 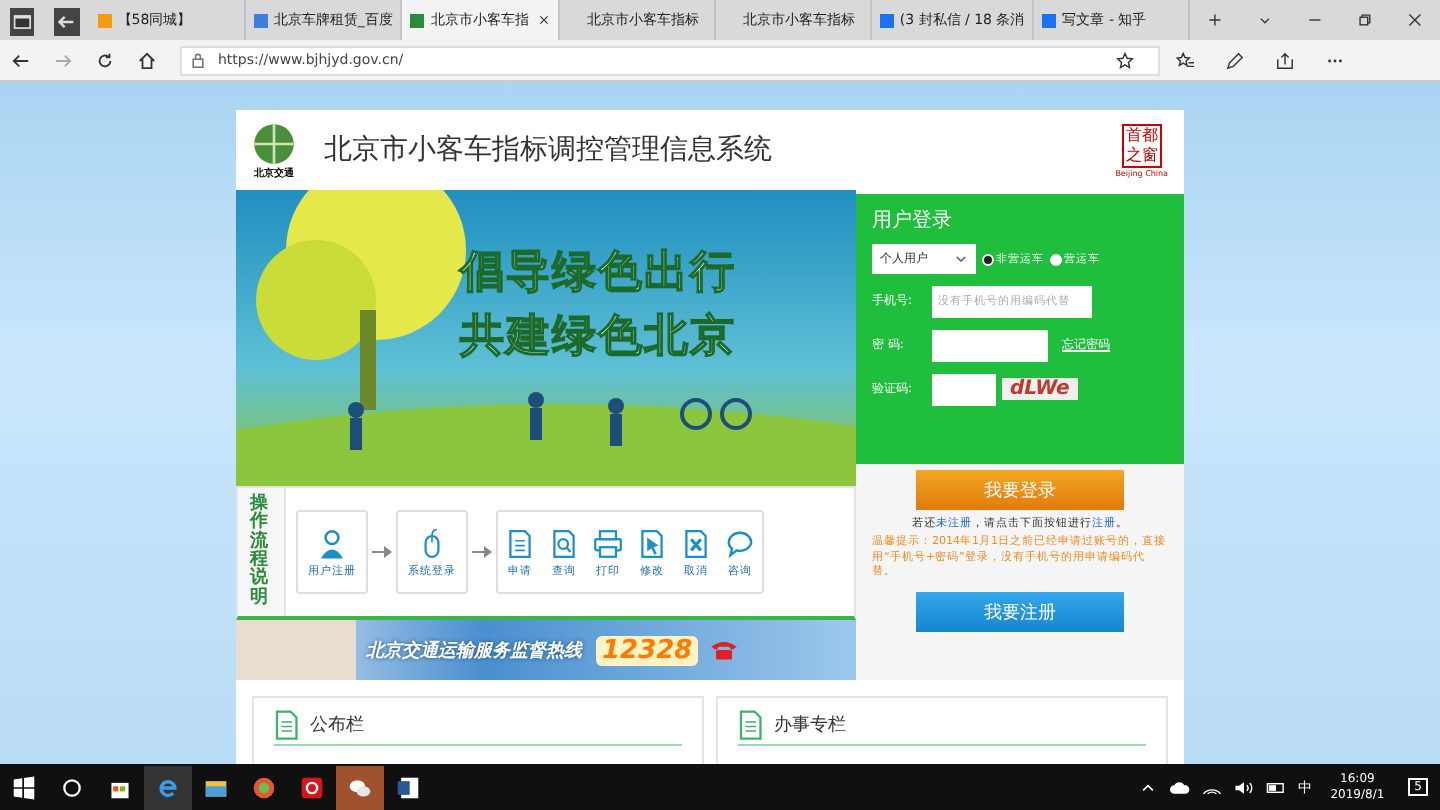 What do you see at coordinates (262, 552) in the screenshot?
I see `flow-title: 操作流程说明` at bounding box center [262, 552].